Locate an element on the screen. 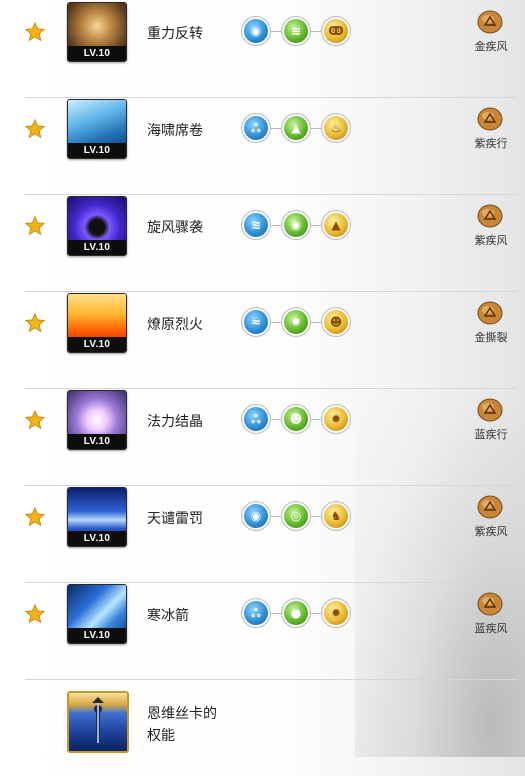  rune-chain: ஃ ☻ ✹ is located at coordinates (296, 420).